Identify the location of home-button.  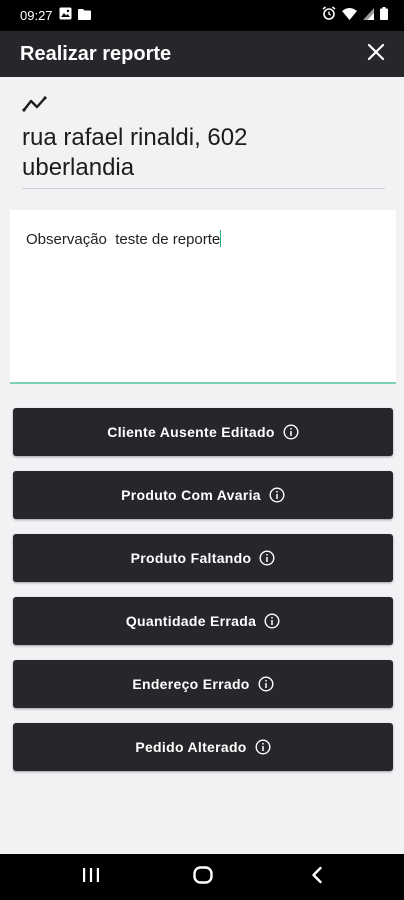
(203, 877).